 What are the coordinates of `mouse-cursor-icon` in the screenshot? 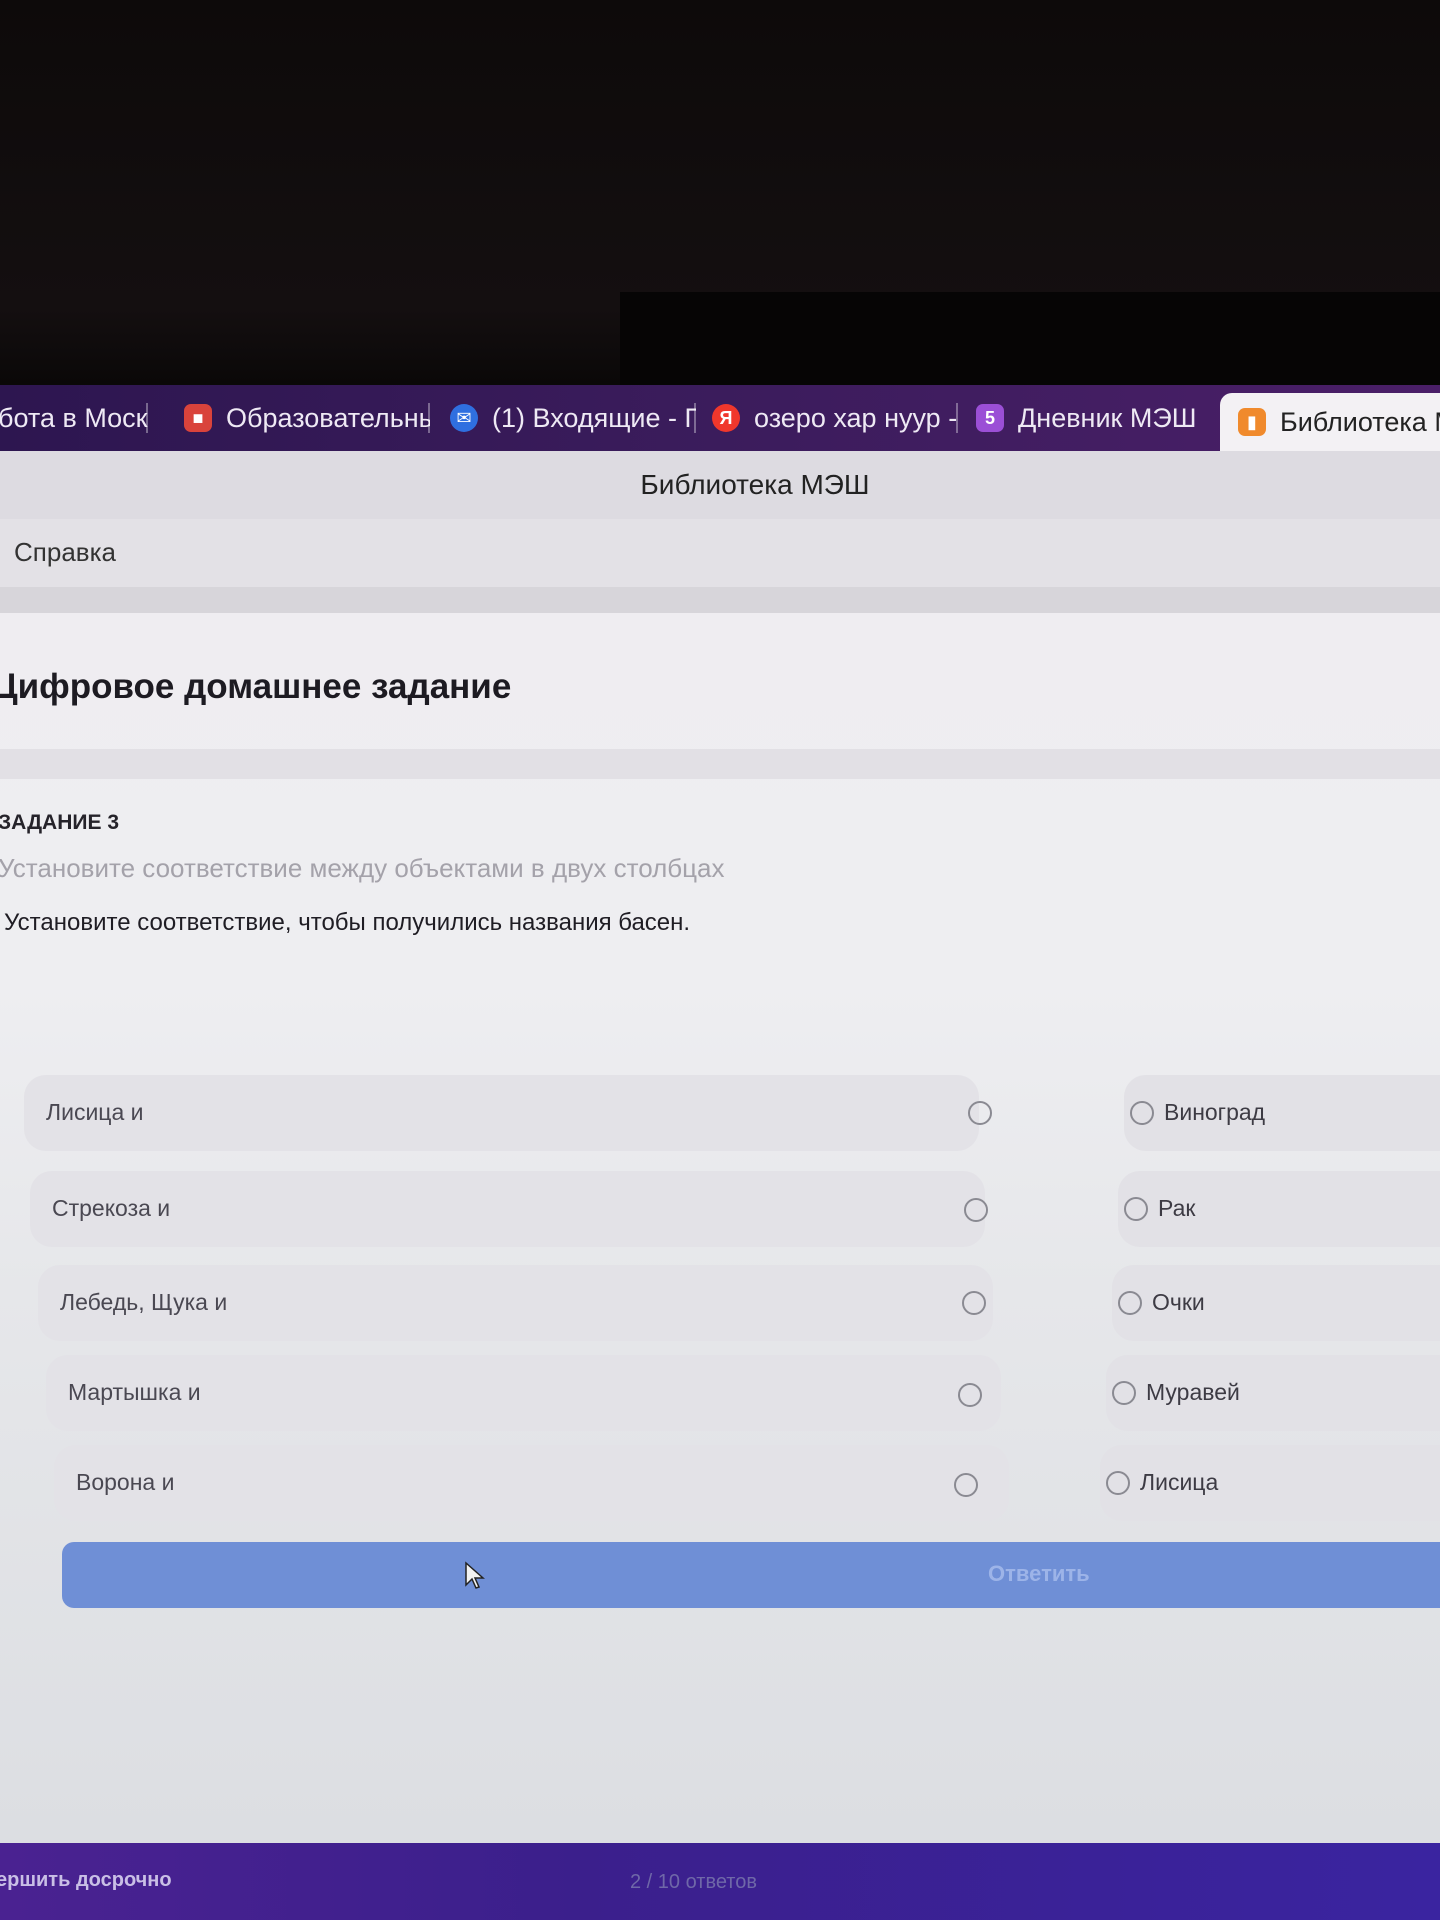 It's located at (475, 1575).